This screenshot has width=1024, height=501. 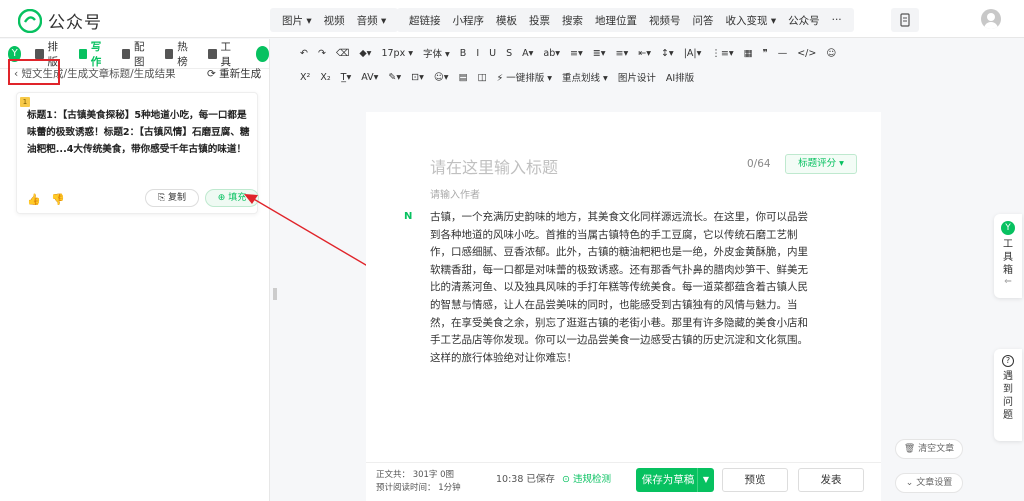 What do you see at coordinates (1008, 244) in the screenshot?
I see `vertical-char: 工` at bounding box center [1008, 244].